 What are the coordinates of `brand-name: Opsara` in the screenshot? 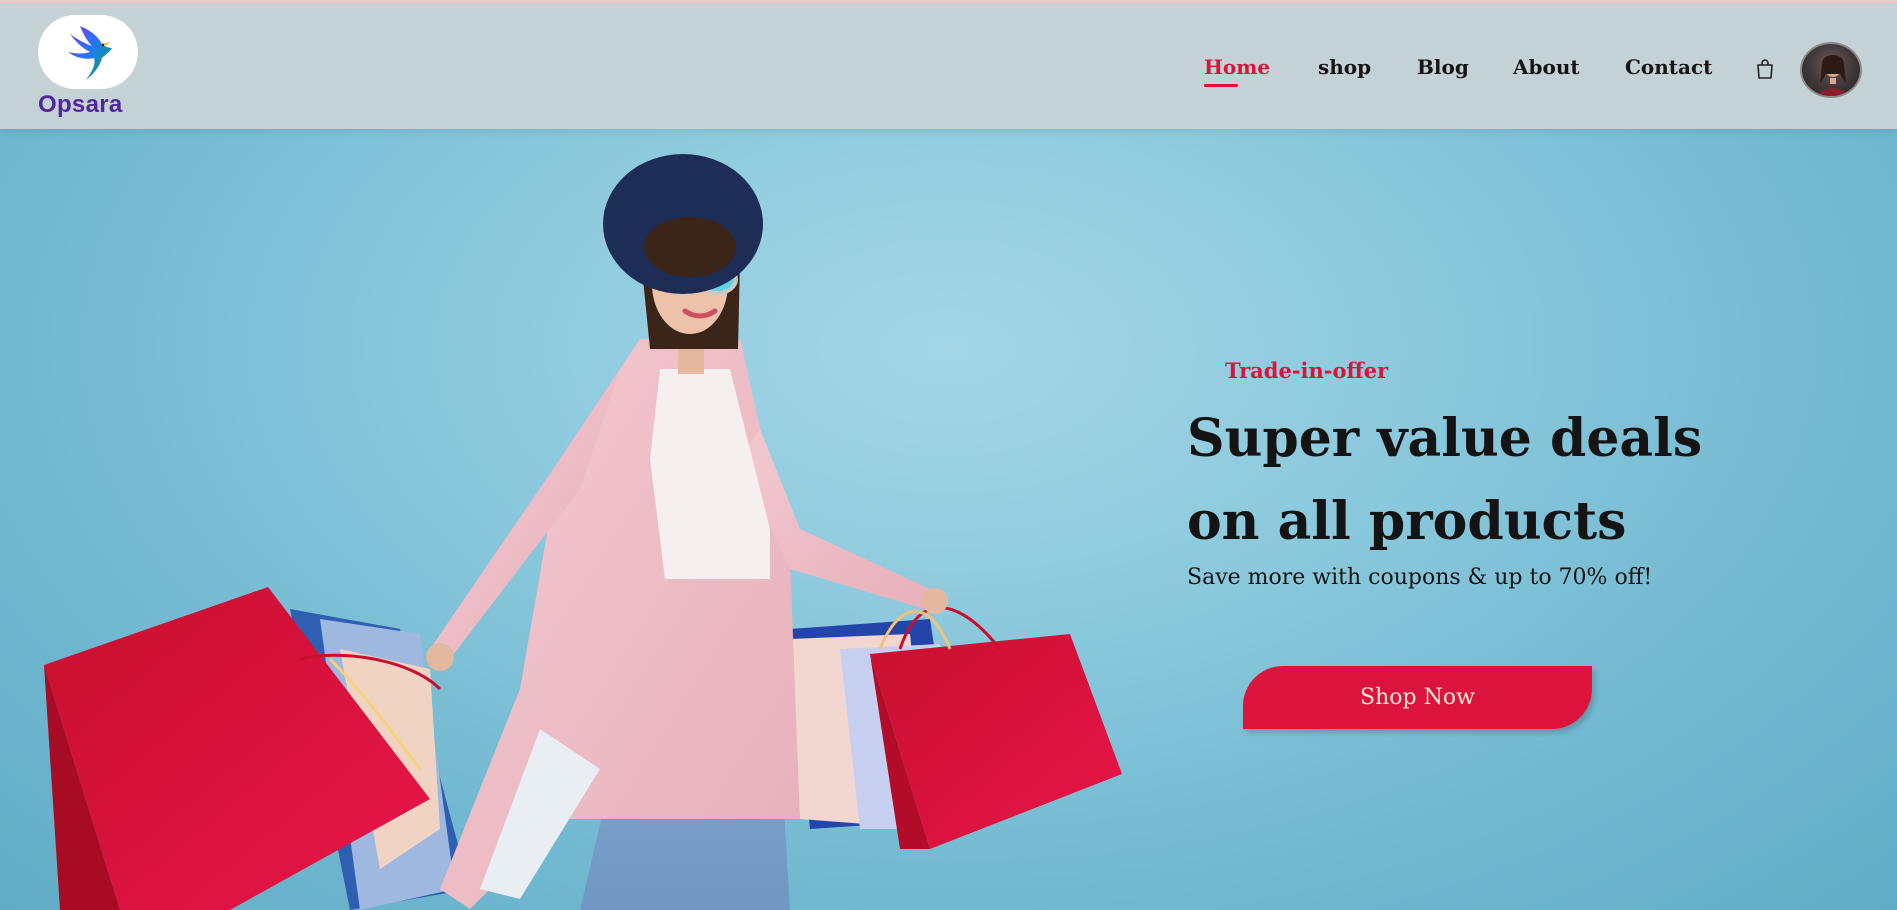 It's located at (80, 104).